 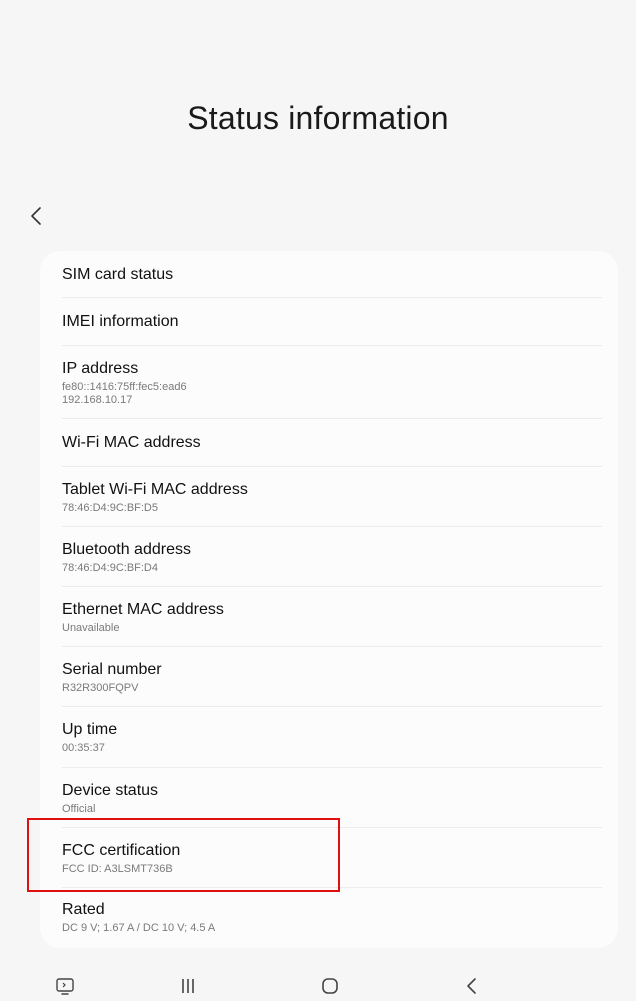 I want to click on navigation-bar, so click(x=318, y=985).